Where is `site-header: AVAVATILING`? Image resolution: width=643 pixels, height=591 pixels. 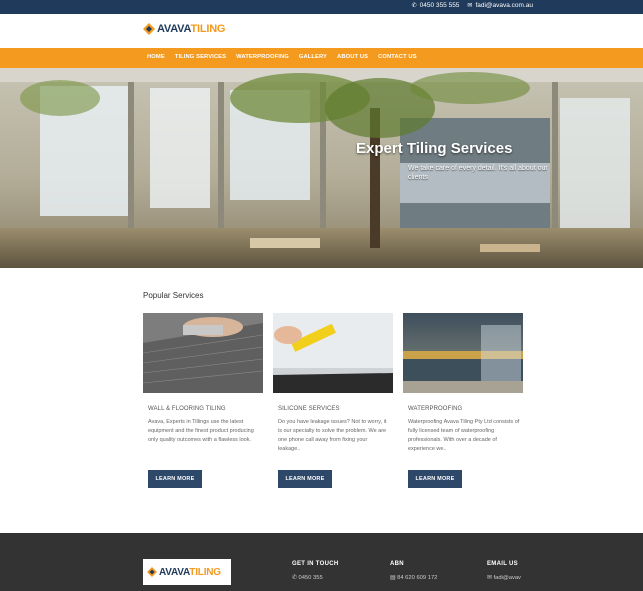
site-header: AVAVATILING is located at coordinates (321, 31).